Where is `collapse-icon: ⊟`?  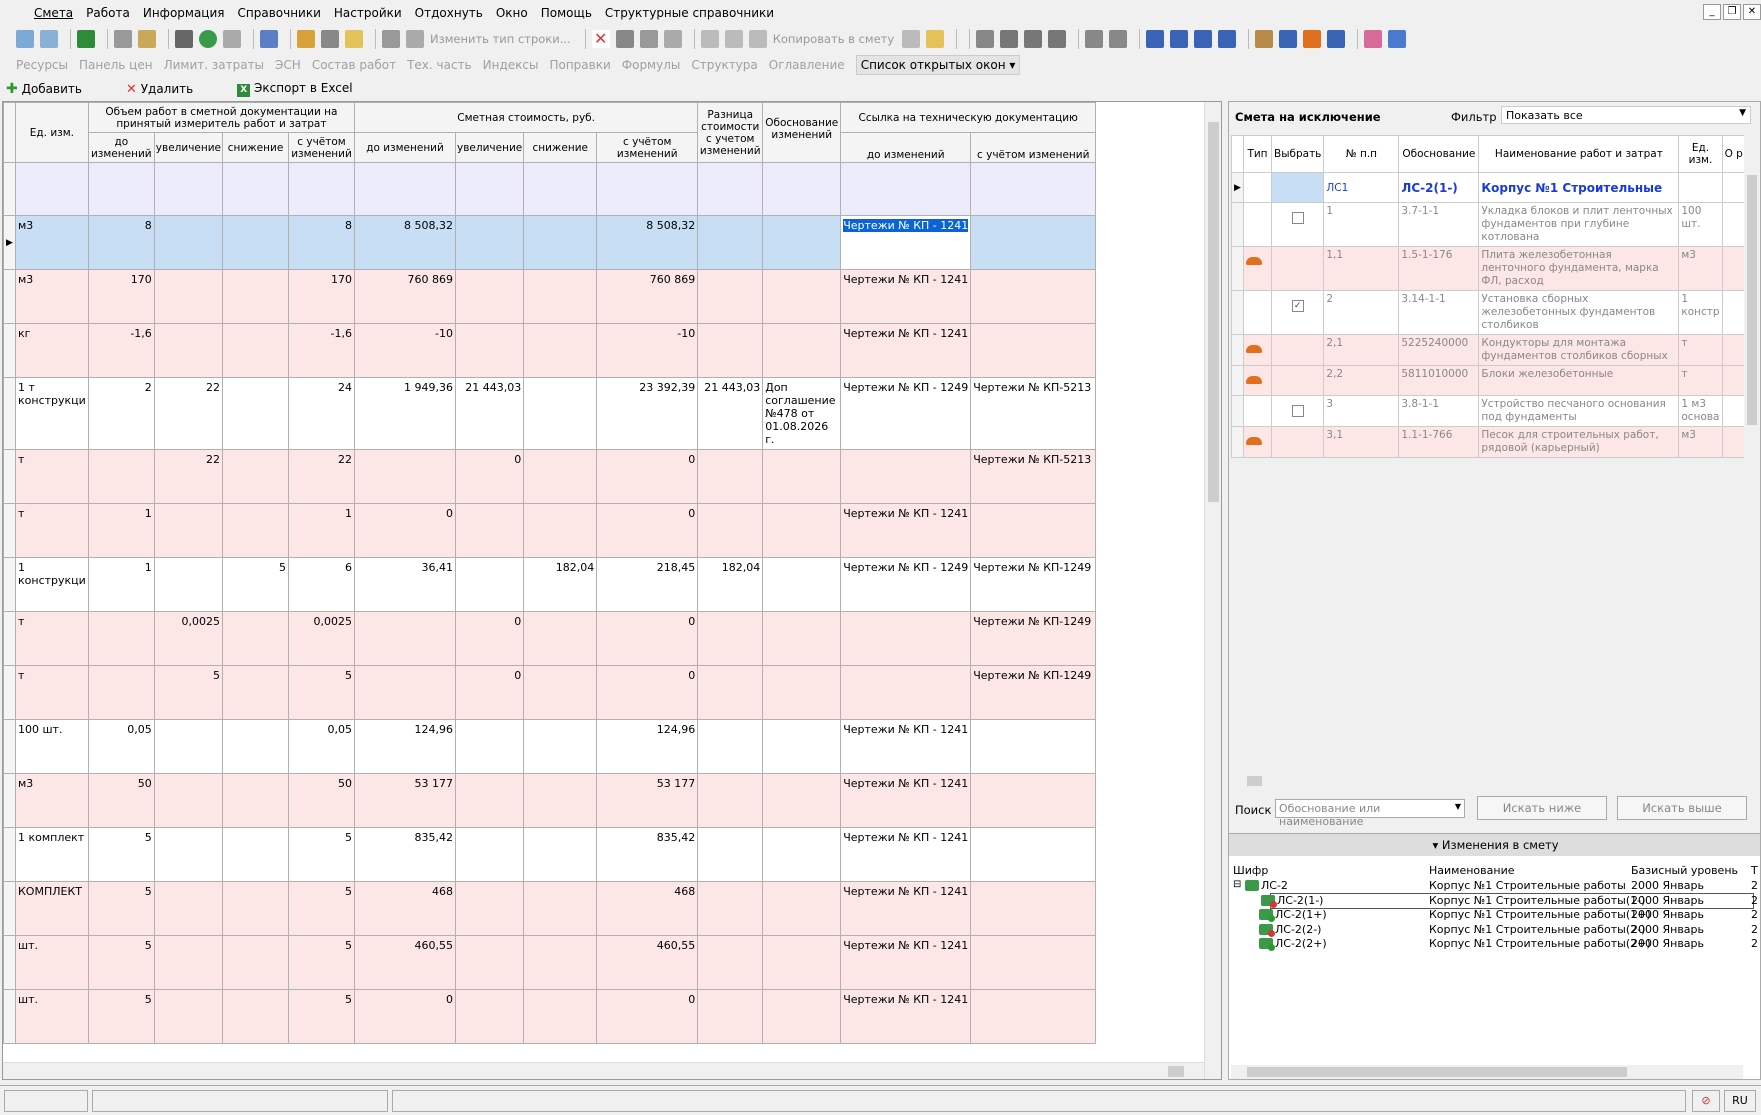
collapse-icon: ⊟ is located at coordinates (1237, 884).